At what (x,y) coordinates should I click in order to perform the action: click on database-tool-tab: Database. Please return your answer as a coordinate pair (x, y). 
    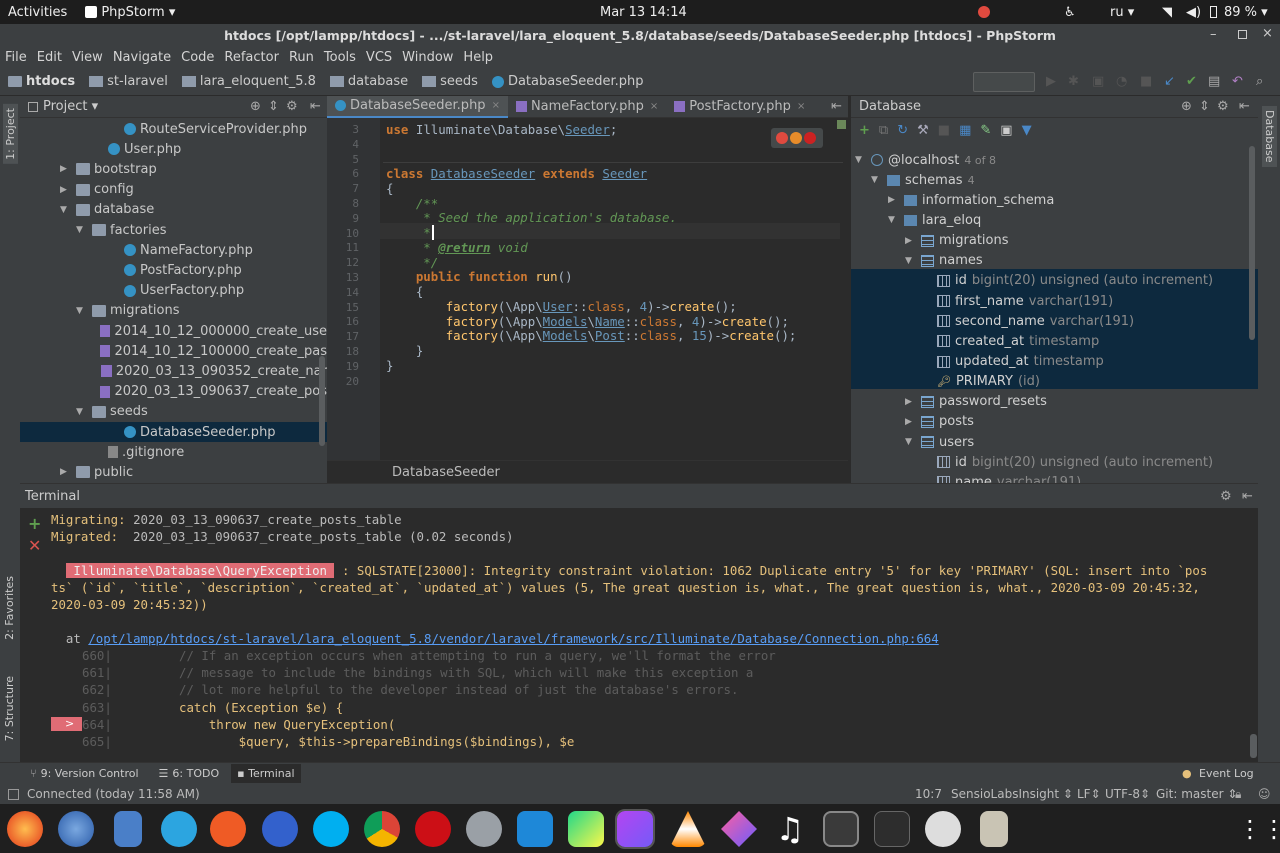
    Looking at the image, I should click on (1269, 136).